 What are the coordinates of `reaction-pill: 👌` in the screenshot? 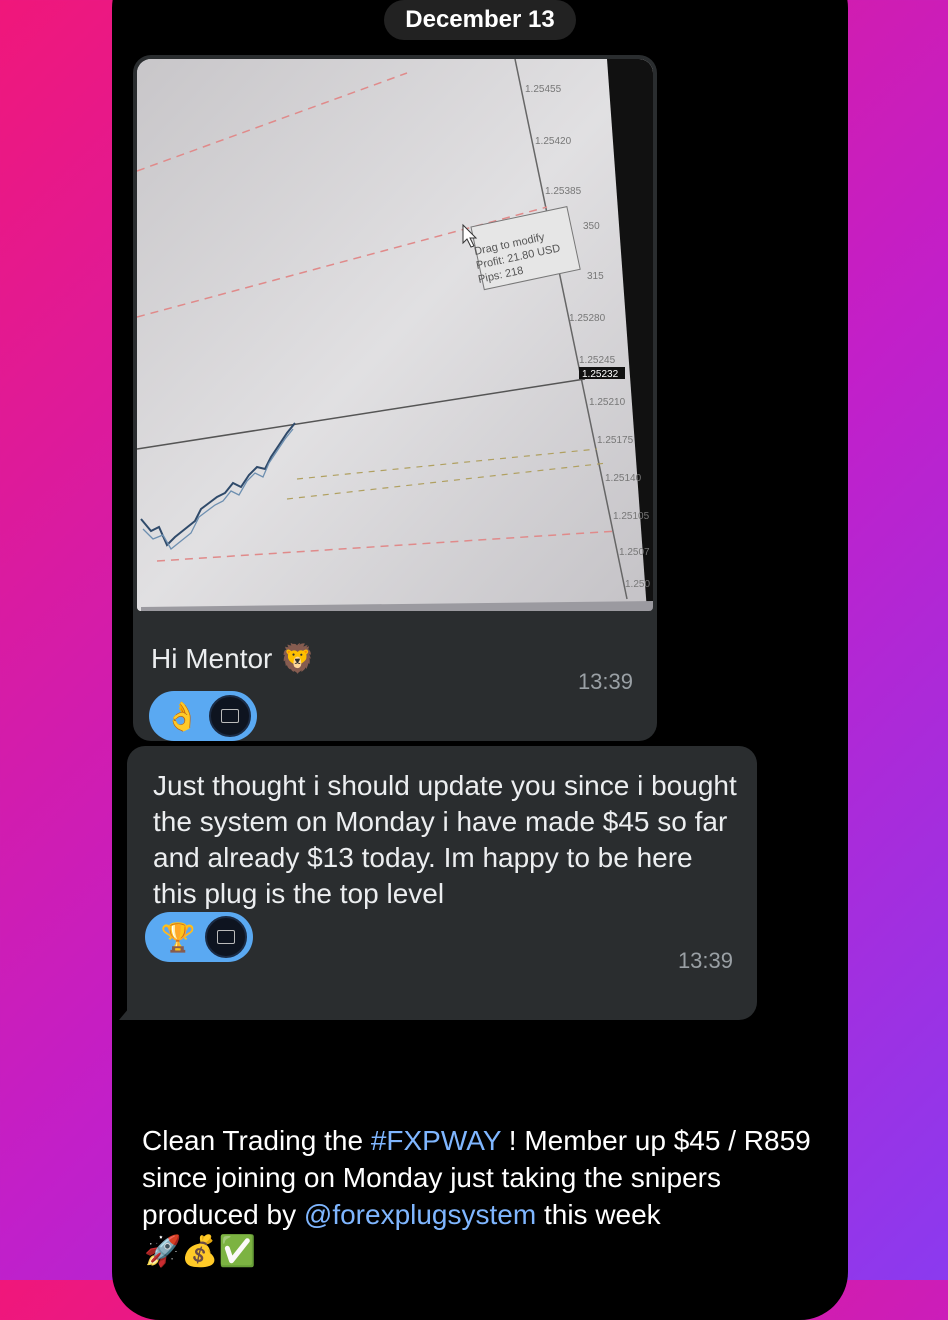 It's located at (203, 716).